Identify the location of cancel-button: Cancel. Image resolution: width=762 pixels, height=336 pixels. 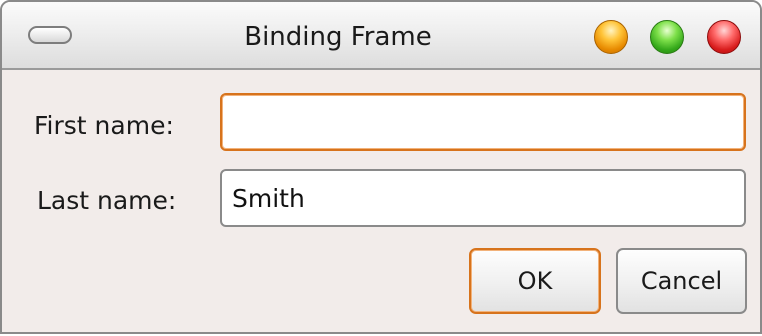
(681, 281).